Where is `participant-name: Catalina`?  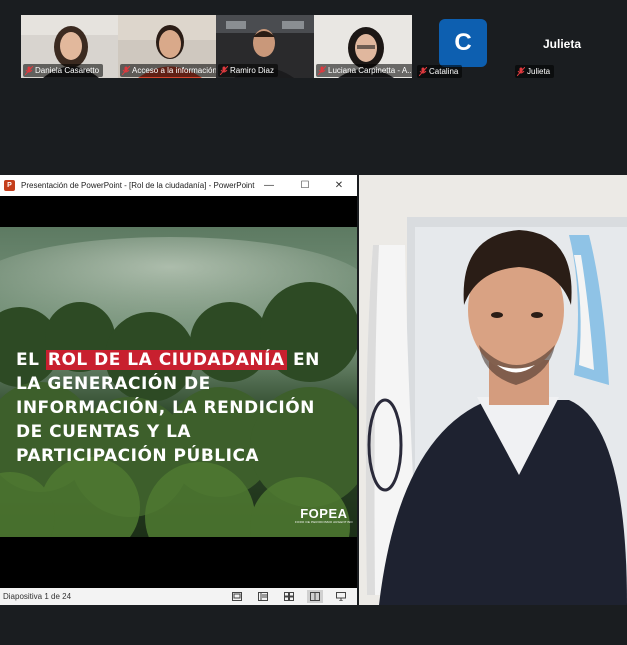 participant-name: Catalina is located at coordinates (444, 71).